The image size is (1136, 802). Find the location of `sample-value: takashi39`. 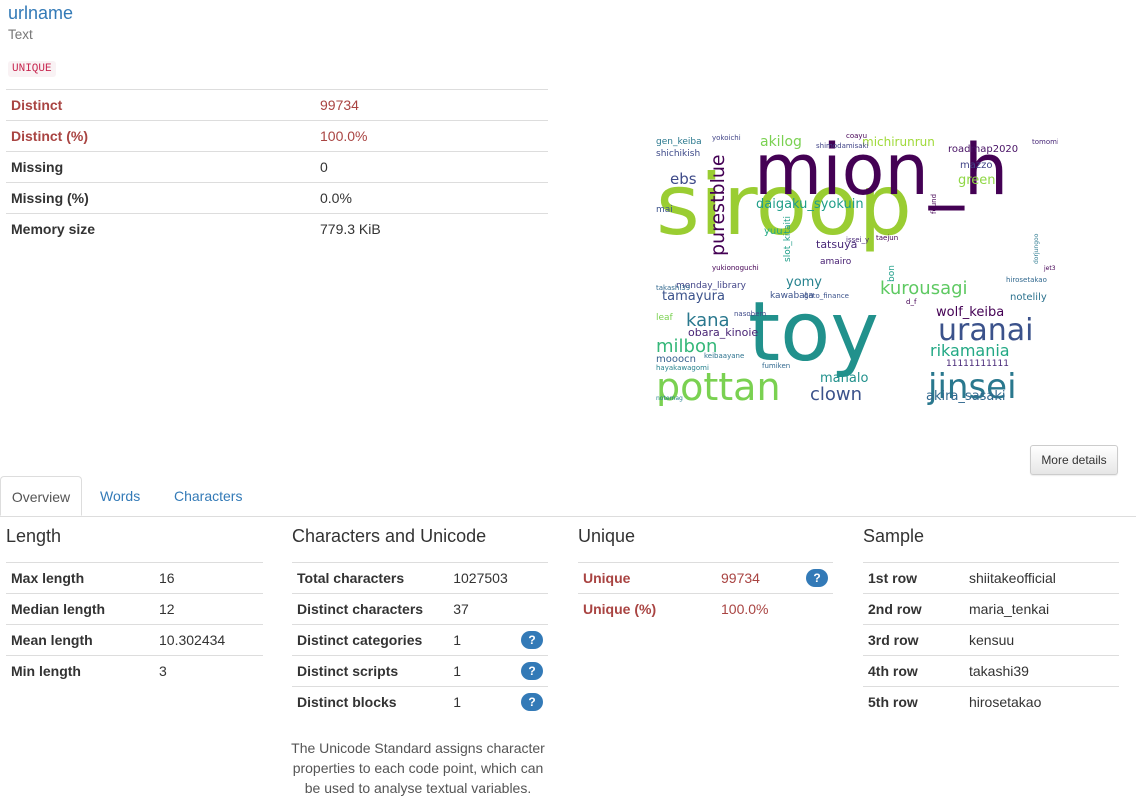

sample-value: takashi39 is located at coordinates (1041, 671).